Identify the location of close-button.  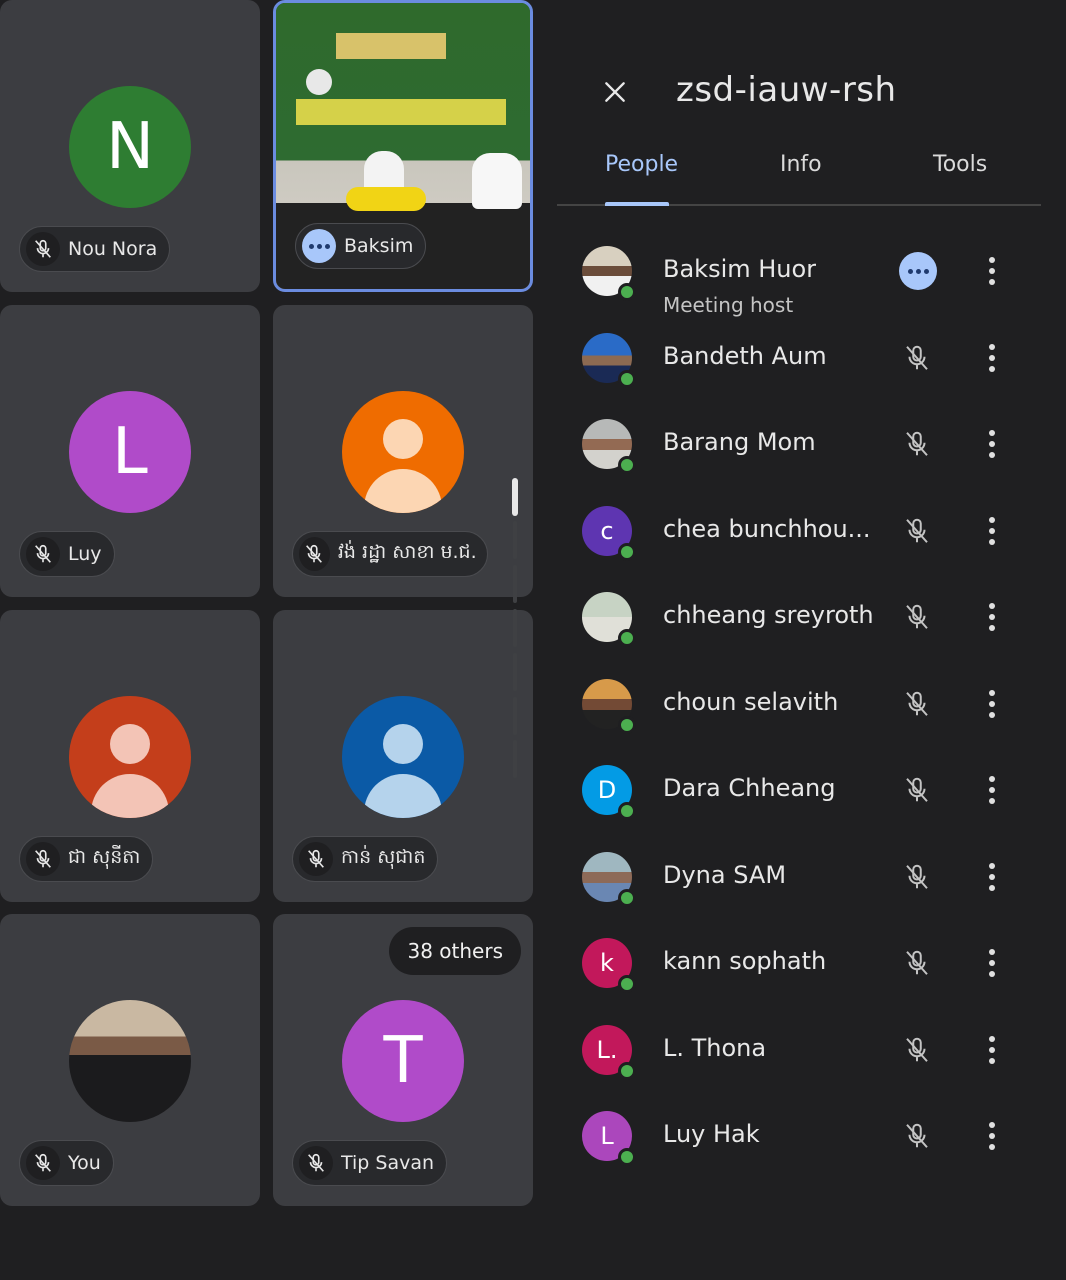
(615, 92).